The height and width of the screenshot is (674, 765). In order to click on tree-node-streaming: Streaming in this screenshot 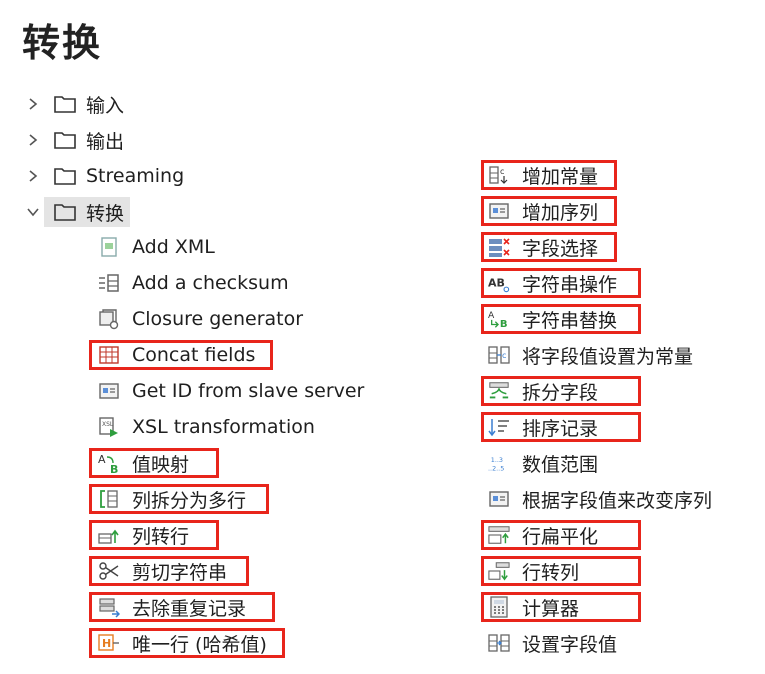, I will do `click(122, 176)`.